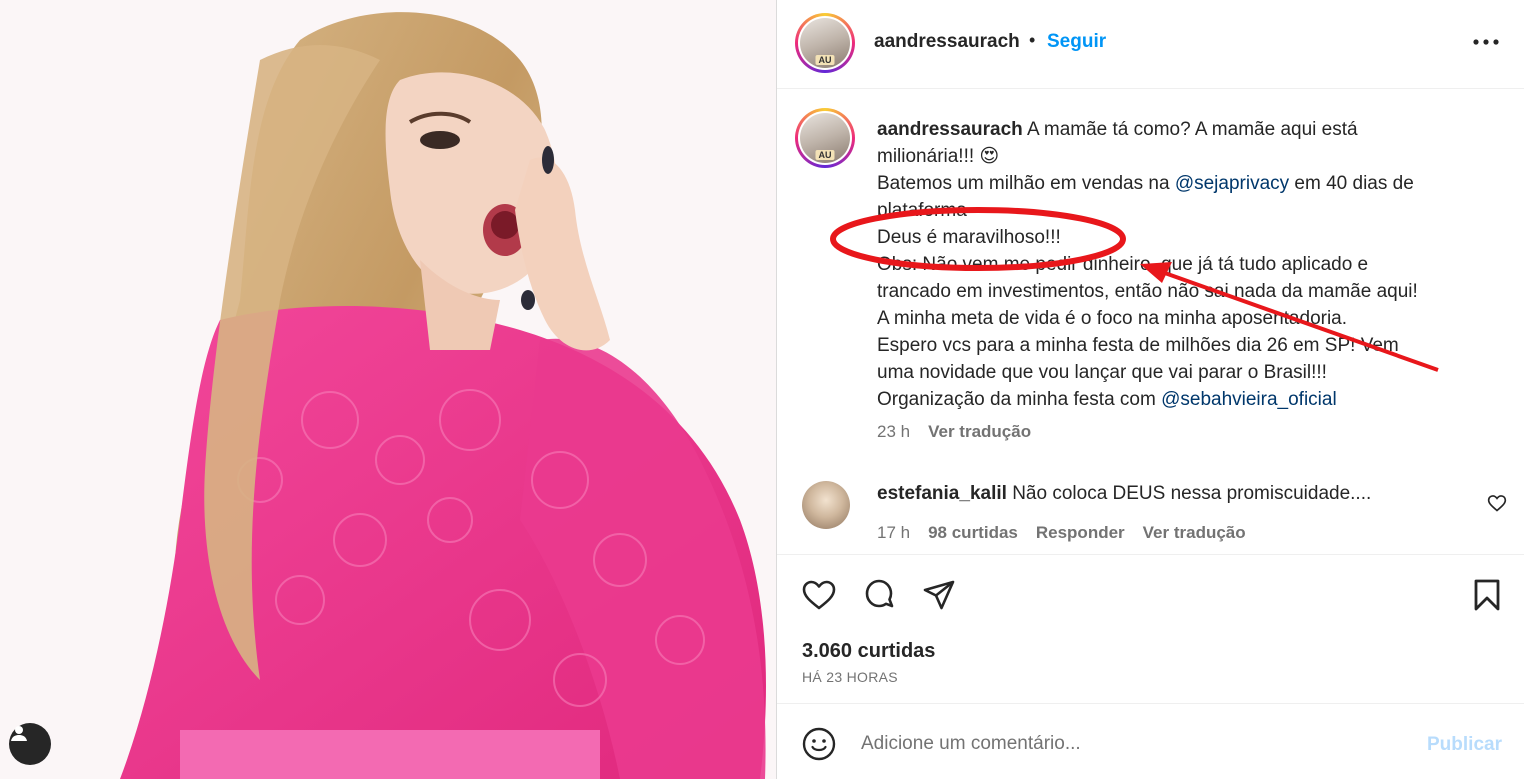 The height and width of the screenshot is (779, 1524). Describe the element at coordinates (1150, 629) in the screenshot. I see `post-actions: 3.060 curtidas HÁ 23 HORAS` at that location.